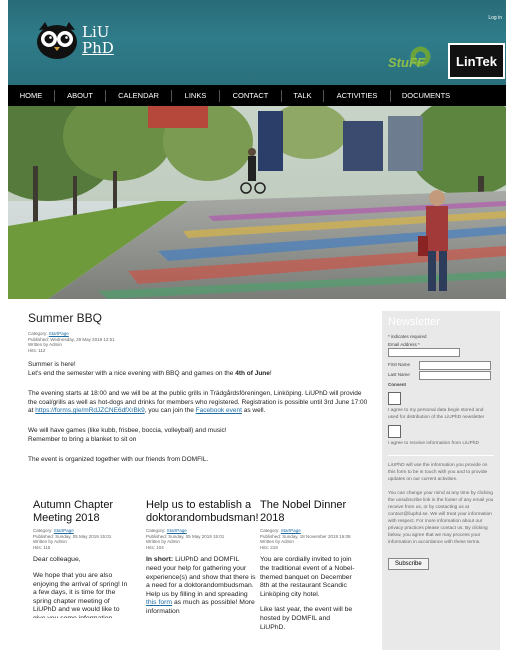 This screenshot has height=650, width=506. What do you see at coordinates (397, 384) in the screenshot?
I see `consent-label: Consent` at bounding box center [397, 384].